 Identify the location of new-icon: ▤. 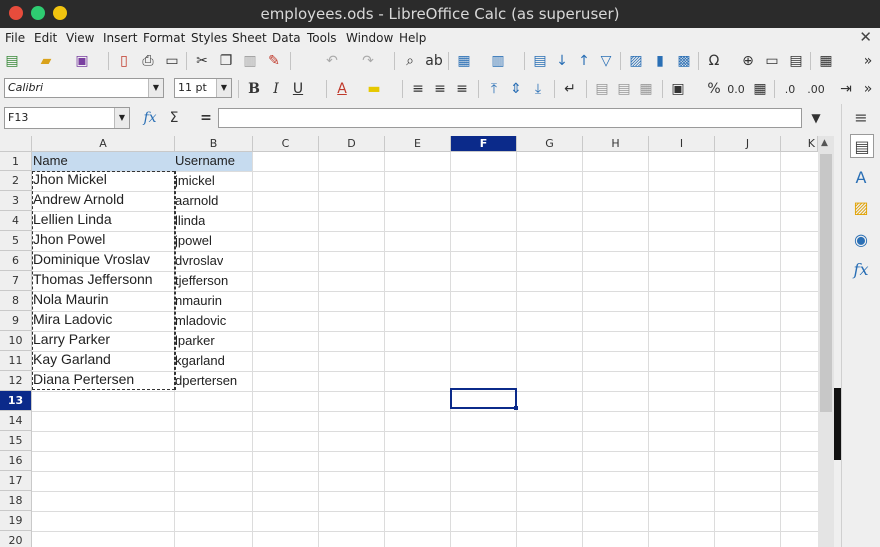
(12, 61).